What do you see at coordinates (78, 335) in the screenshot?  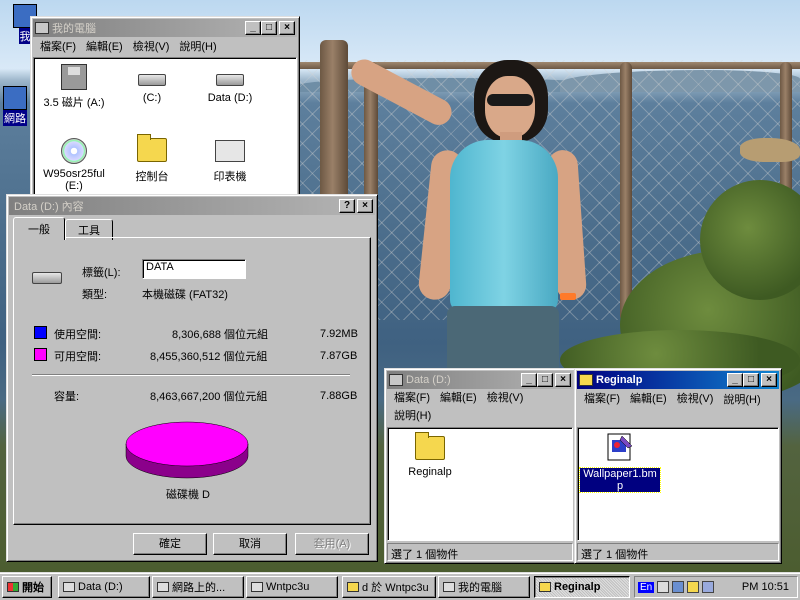 I see `used-caption: 使用空間:` at bounding box center [78, 335].